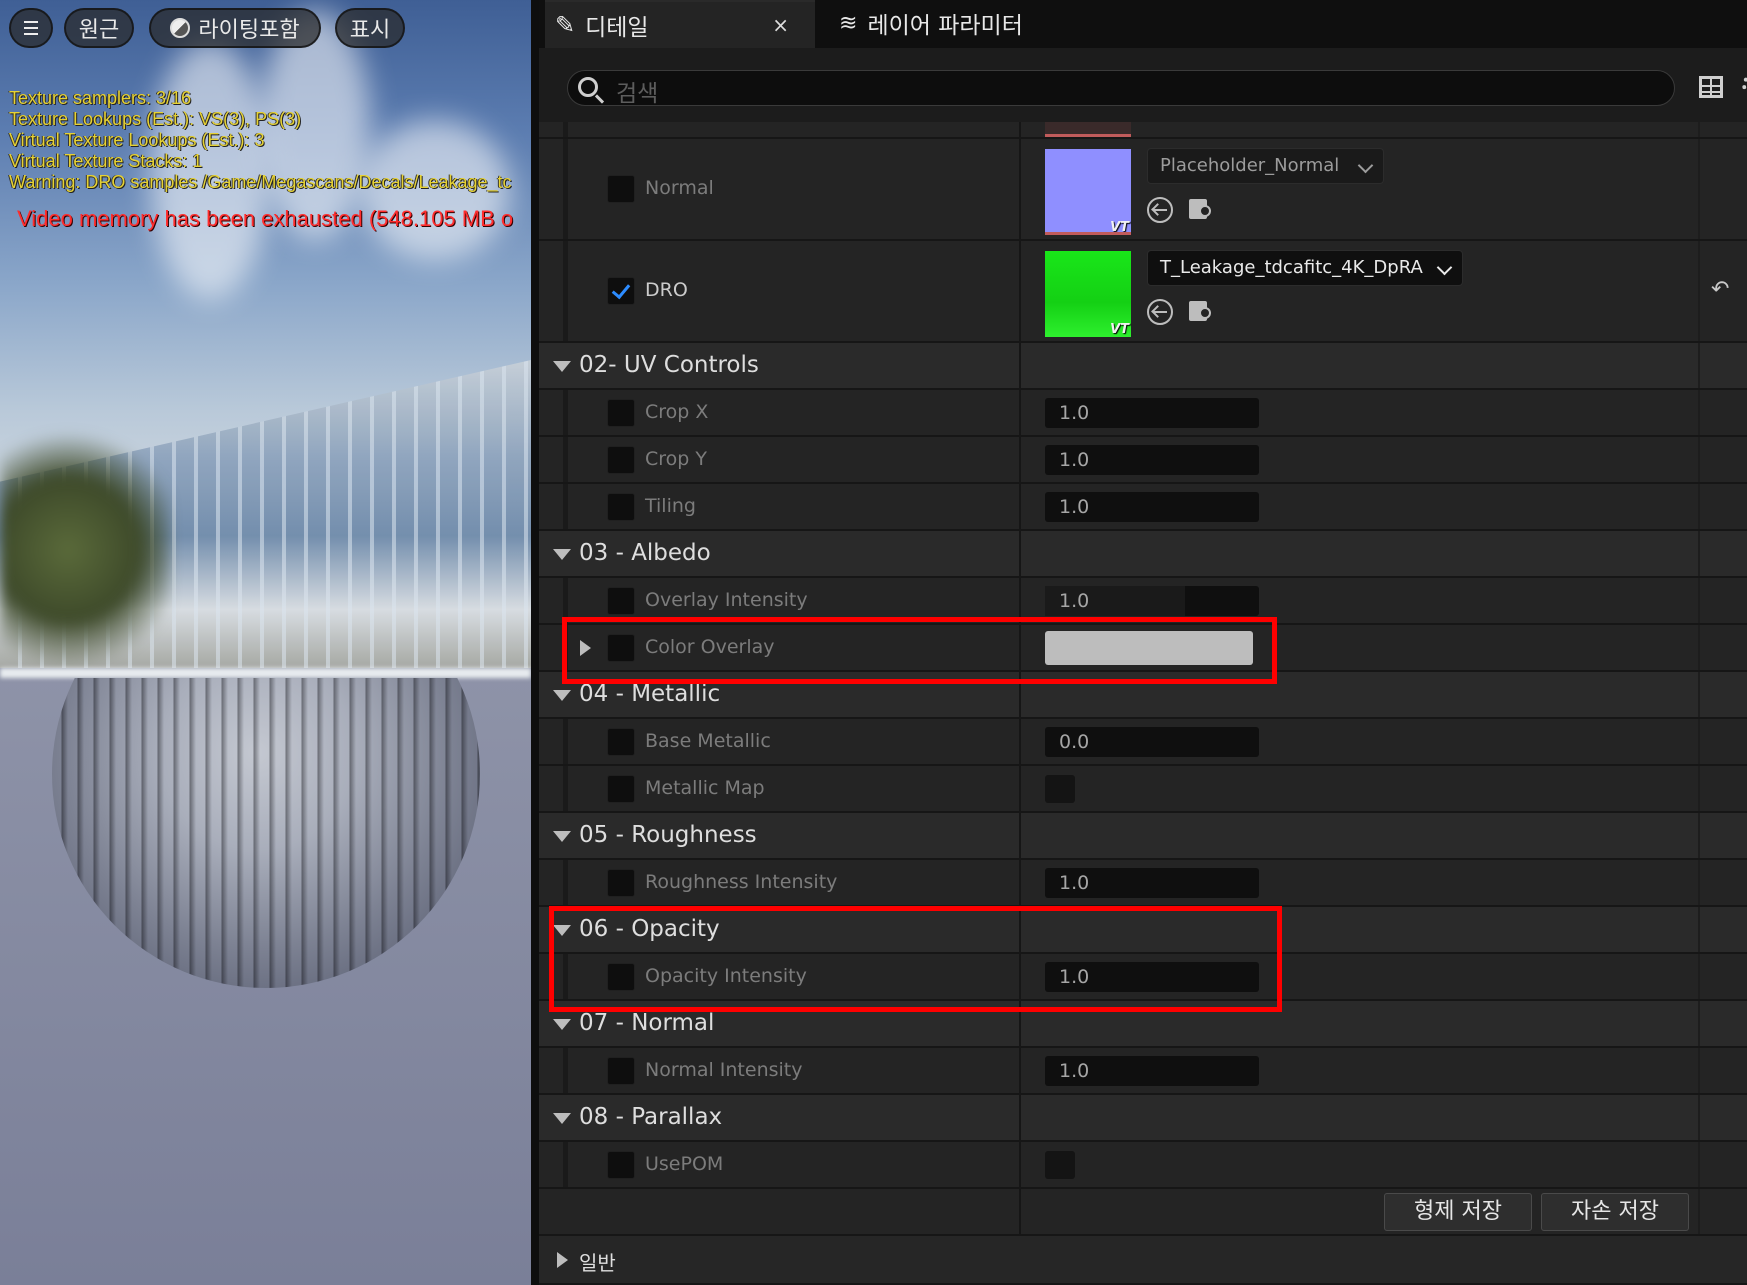 This screenshot has height=1285, width=1747. Describe the element at coordinates (1119, 329) in the screenshot. I see `virtual-texture-badge: VT` at that location.